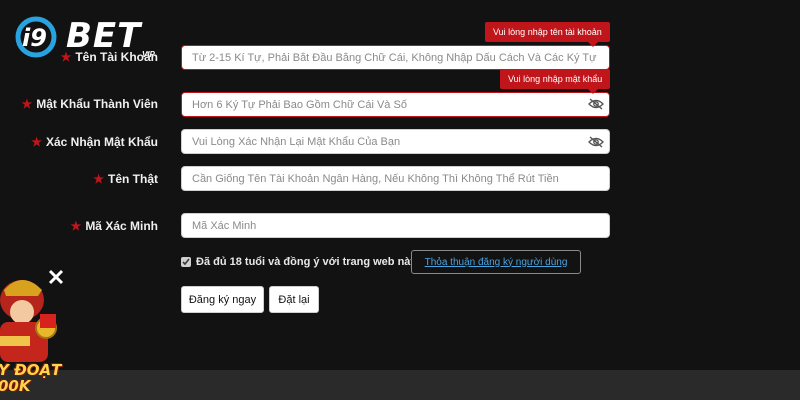 Image resolution: width=800 pixels, height=400 pixels. What do you see at coordinates (94, 142) in the screenshot?
I see `confirm-password-label: ★ Xác Nhận Mật Khẩu` at bounding box center [94, 142].